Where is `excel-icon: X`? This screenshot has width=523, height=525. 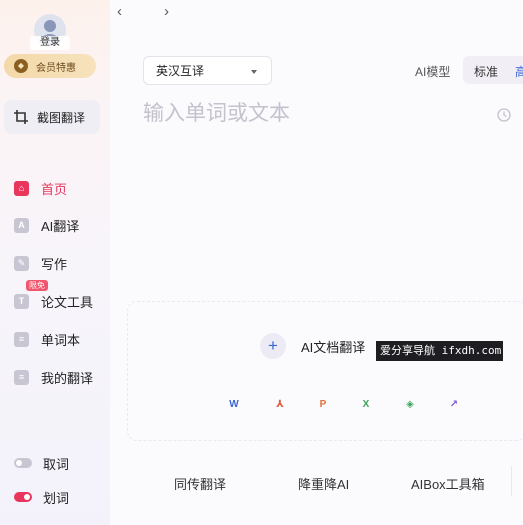 excel-icon: X is located at coordinates (366, 404).